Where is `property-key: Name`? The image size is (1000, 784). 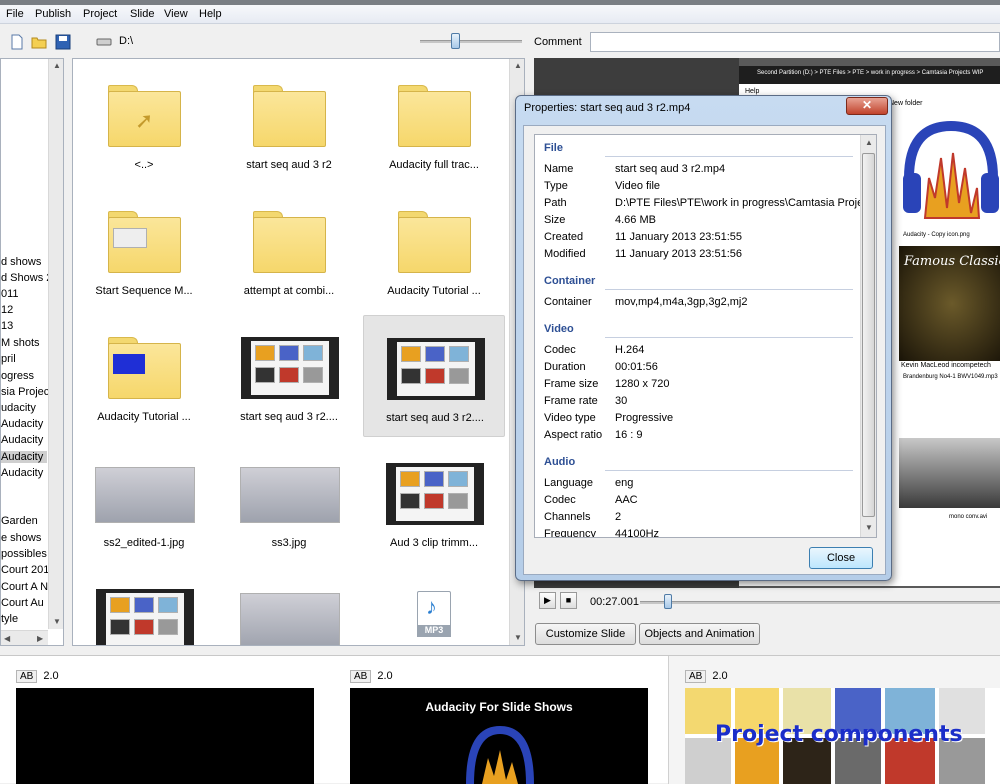
property-key: Name is located at coordinates (559, 169).